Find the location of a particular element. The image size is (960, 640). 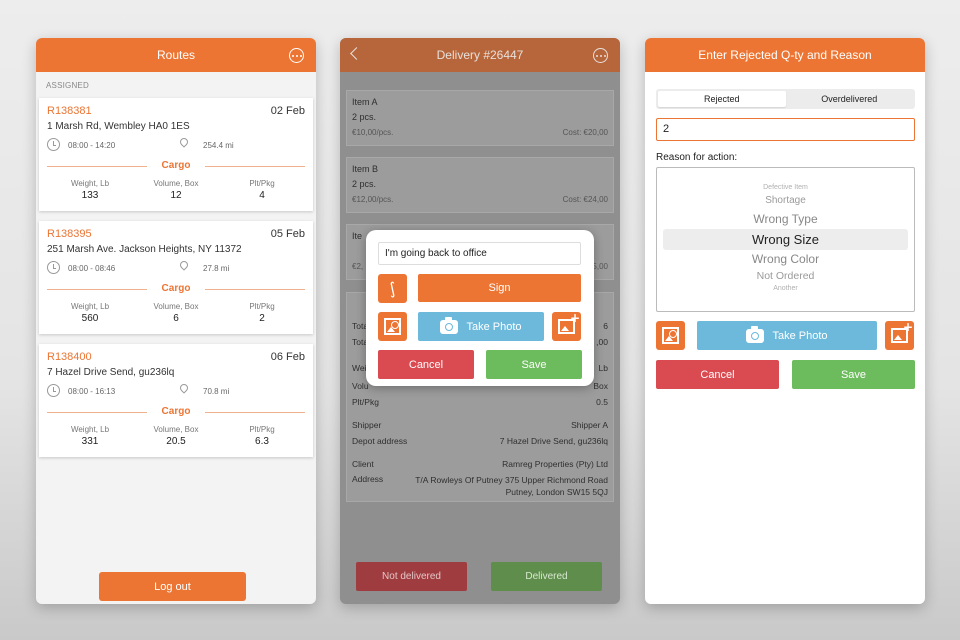

signature-button: ∫ is located at coordinates (392, 288).